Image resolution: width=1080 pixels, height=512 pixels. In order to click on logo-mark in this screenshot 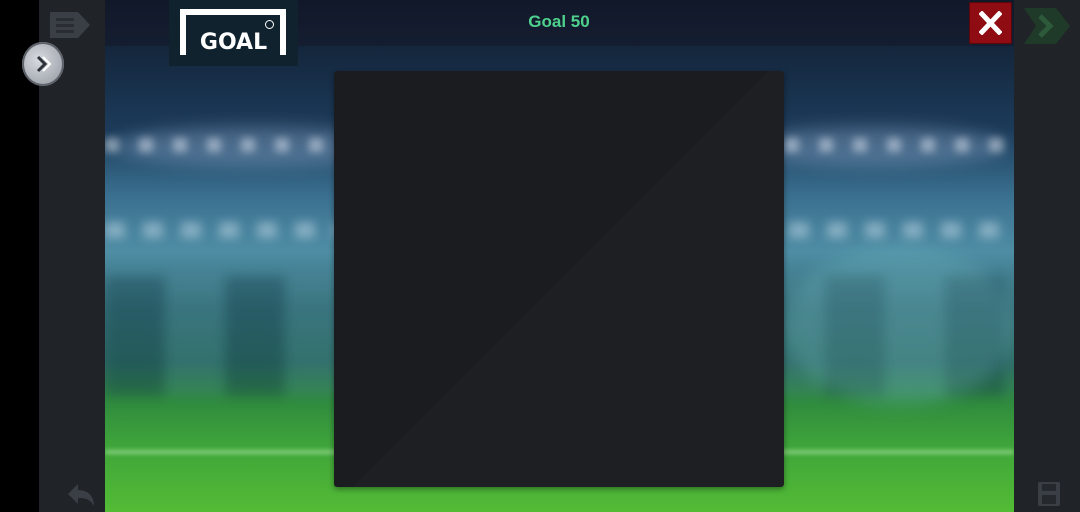, I will do `click(269, 24)`.